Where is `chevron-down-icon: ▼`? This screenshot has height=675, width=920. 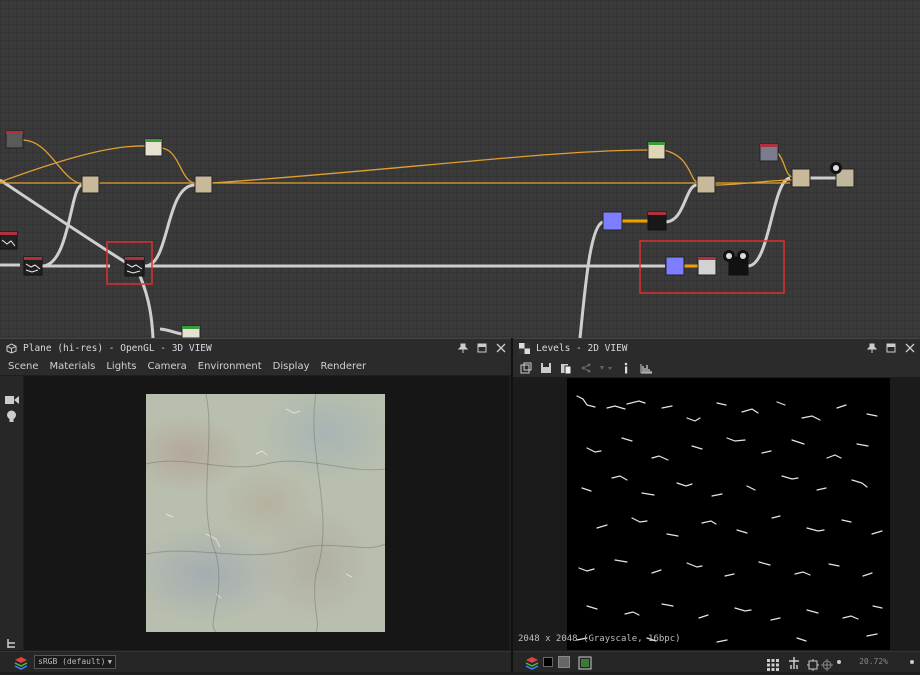 chevron-down-icon: ▼ is located at coordinates (109, 662).